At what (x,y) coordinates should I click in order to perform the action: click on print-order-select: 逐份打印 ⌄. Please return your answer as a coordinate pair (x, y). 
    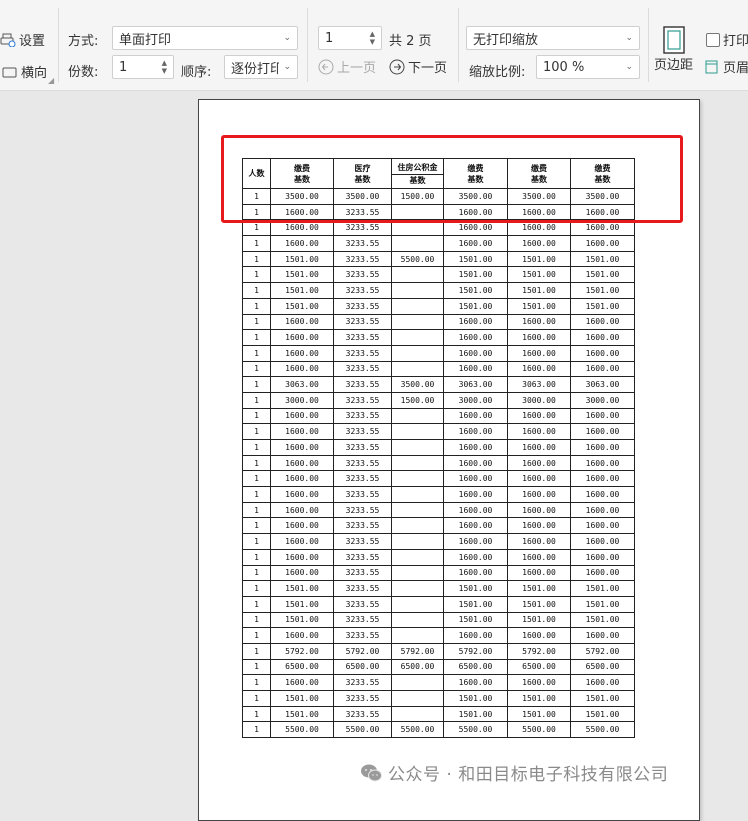
    Looking at the image, I should click on (261, 67).